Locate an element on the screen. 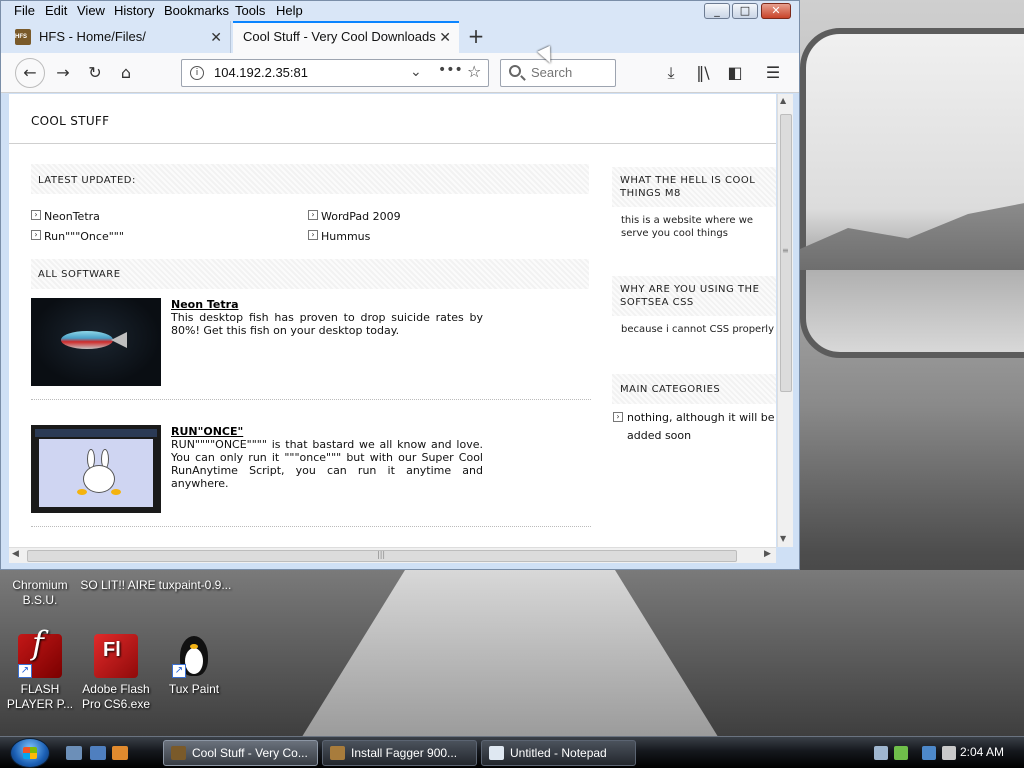  back-icon: ← is located at coordinates (30, 72).